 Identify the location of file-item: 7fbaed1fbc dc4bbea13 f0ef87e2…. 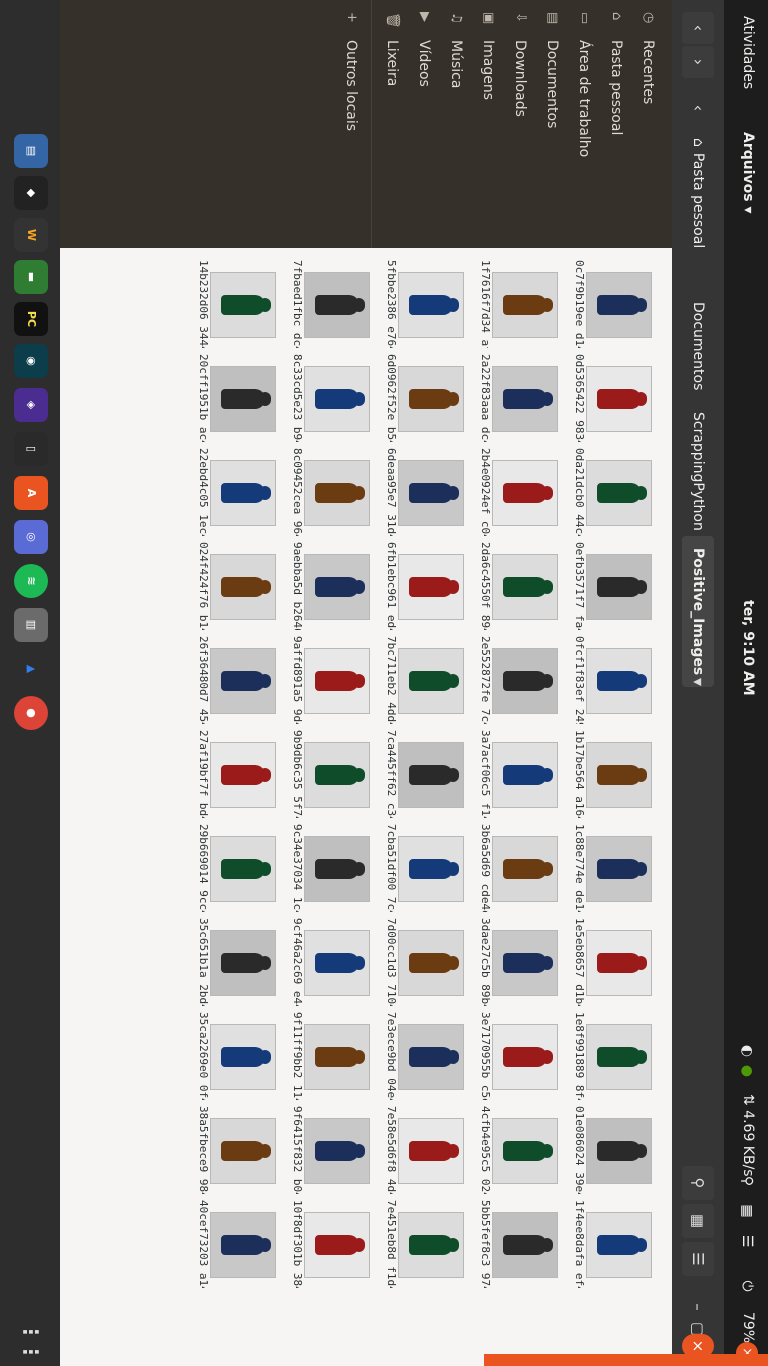
(328, 304).